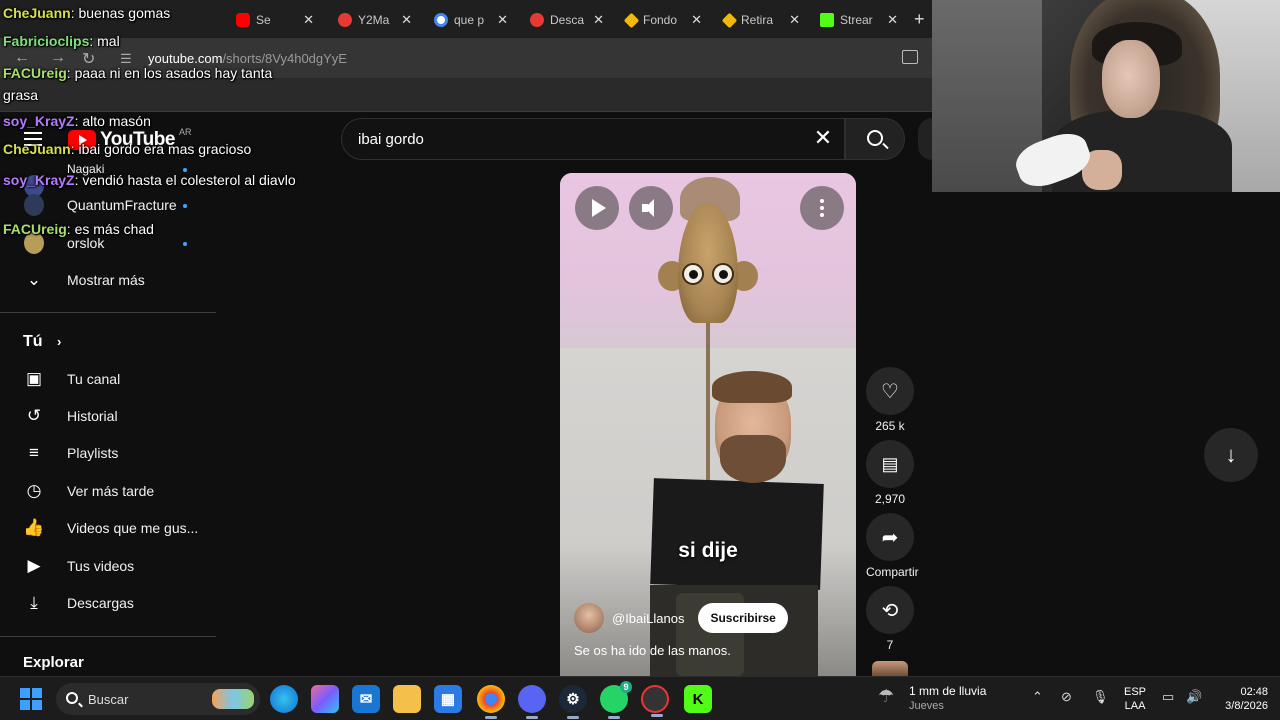 This screenshot has height=720, width=1280. What do you see at coordinates (925, 139) in the screenshot?
I see `voice-search-button` at bounding box center [925, 139].